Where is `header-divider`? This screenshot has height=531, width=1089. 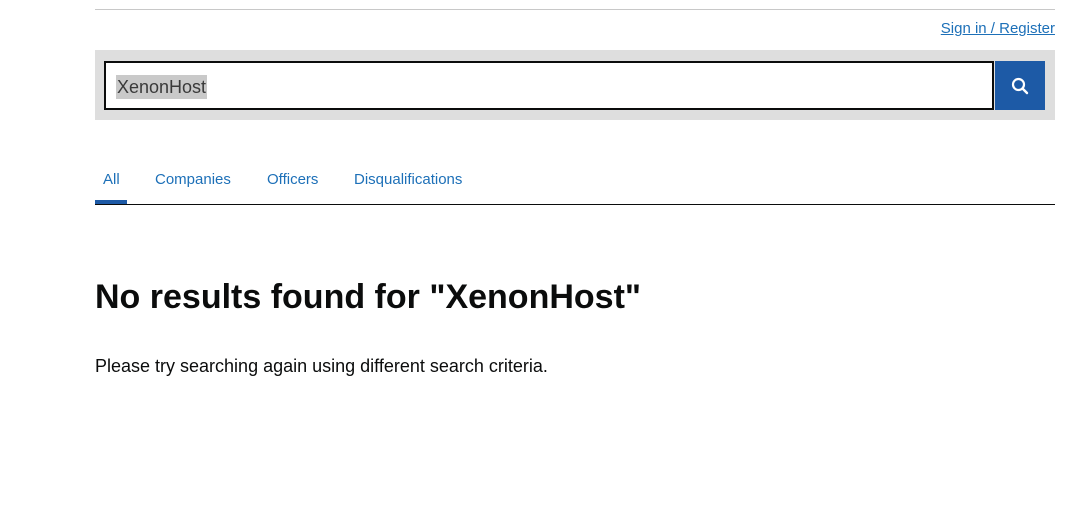
header-divider is located at coordinates (575, 9).